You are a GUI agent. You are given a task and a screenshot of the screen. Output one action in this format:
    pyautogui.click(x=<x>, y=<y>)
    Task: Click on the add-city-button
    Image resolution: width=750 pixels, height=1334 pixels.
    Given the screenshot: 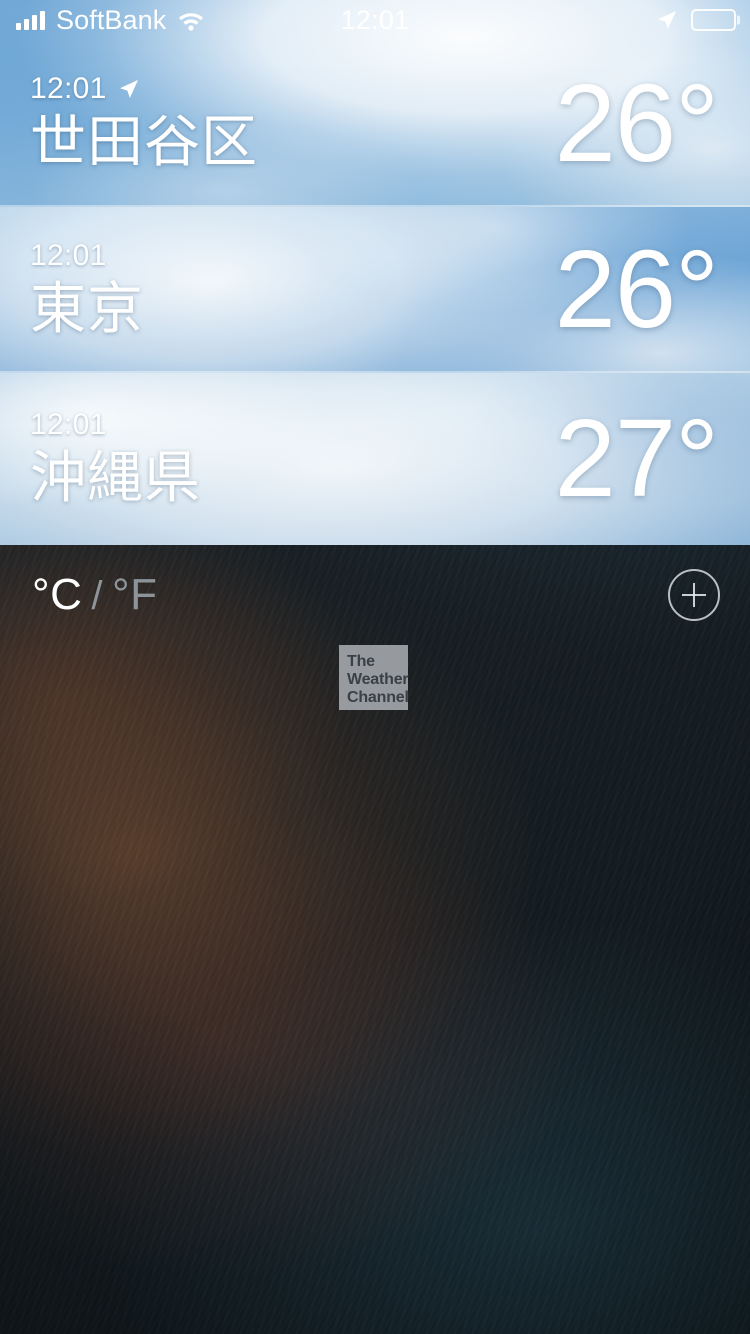 What is the action you would take?
    pyautogui.click(x=694, y=595)
    